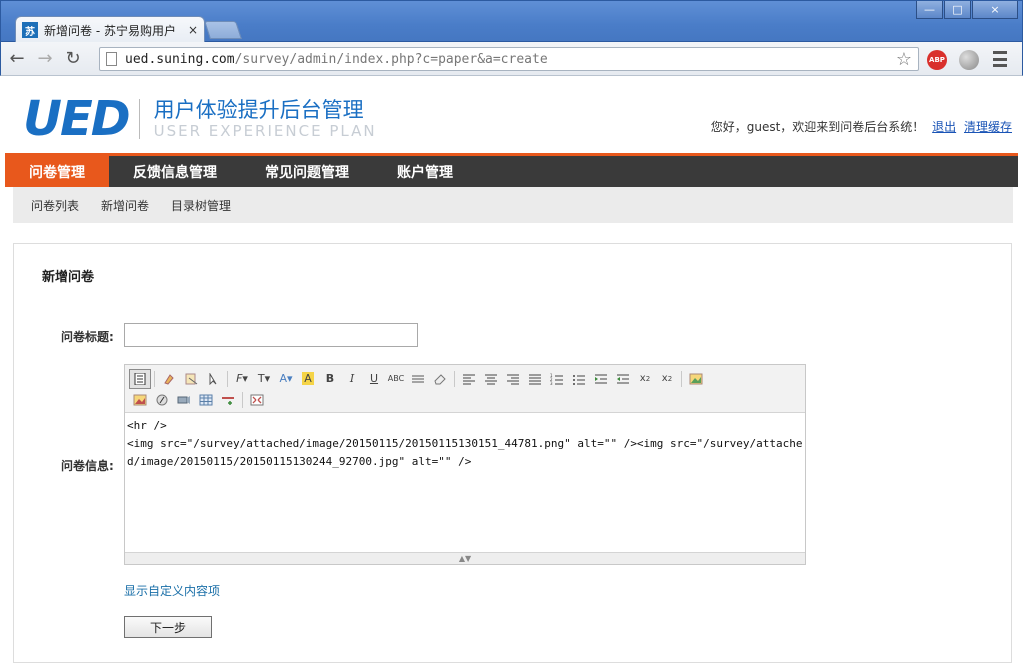 The height and width of the screenshot is (669, 1023). Describe the element at coordinates (535, 379) in the screenshot. I see `justify-icon` at that location.